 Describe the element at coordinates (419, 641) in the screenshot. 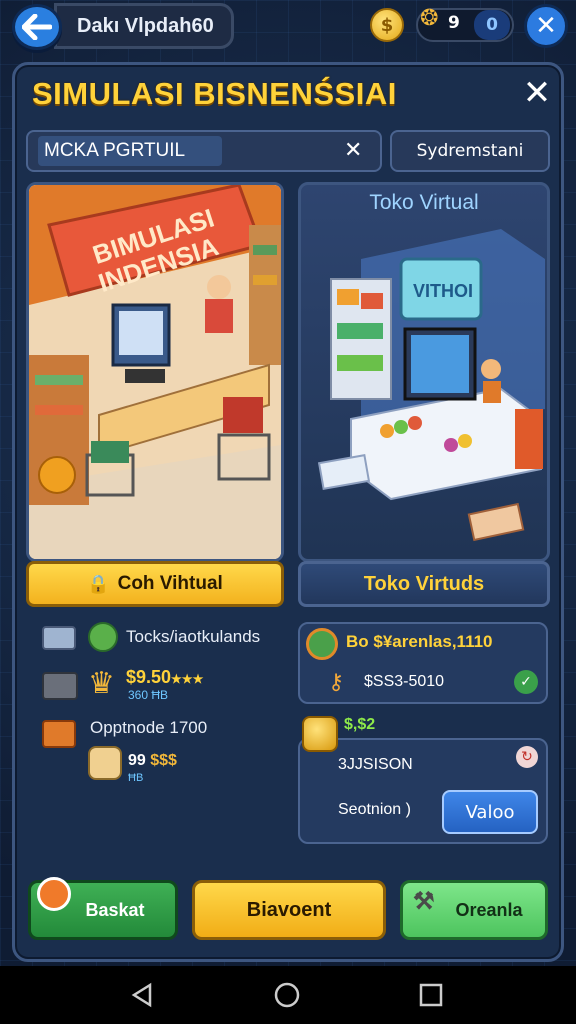

I see `stat-box-1-line-1: Bo $¥arenlas,1110` at that location.